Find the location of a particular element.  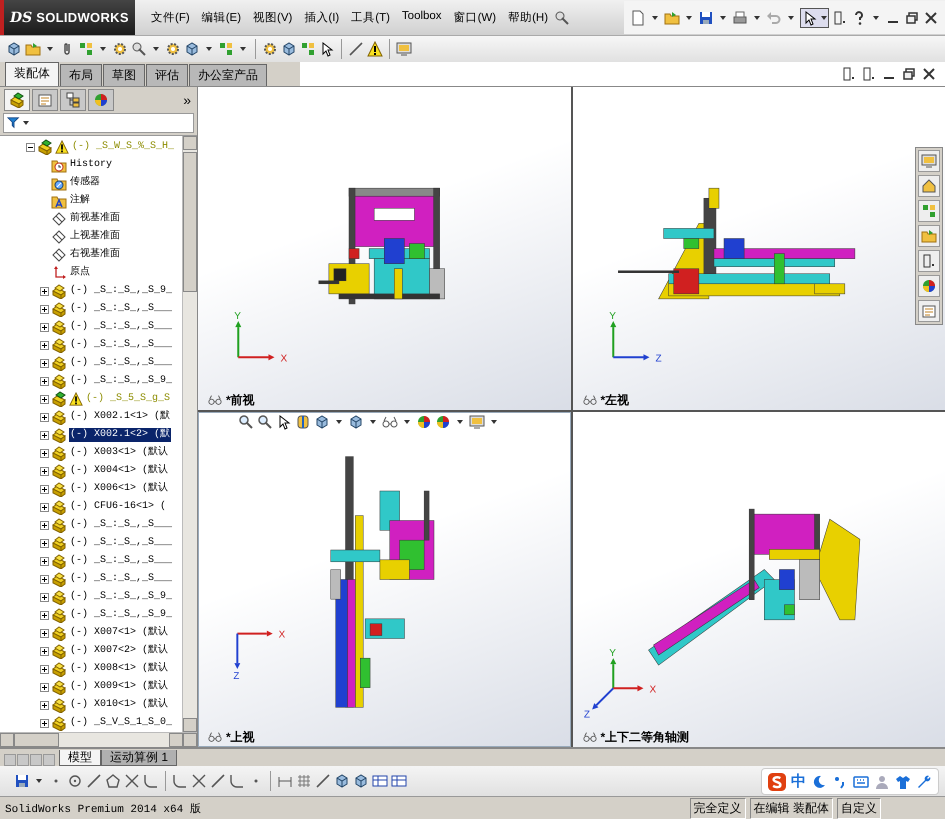

tree-item-label: (-) X009<1> (默认 is located at coordinates (119, 687).